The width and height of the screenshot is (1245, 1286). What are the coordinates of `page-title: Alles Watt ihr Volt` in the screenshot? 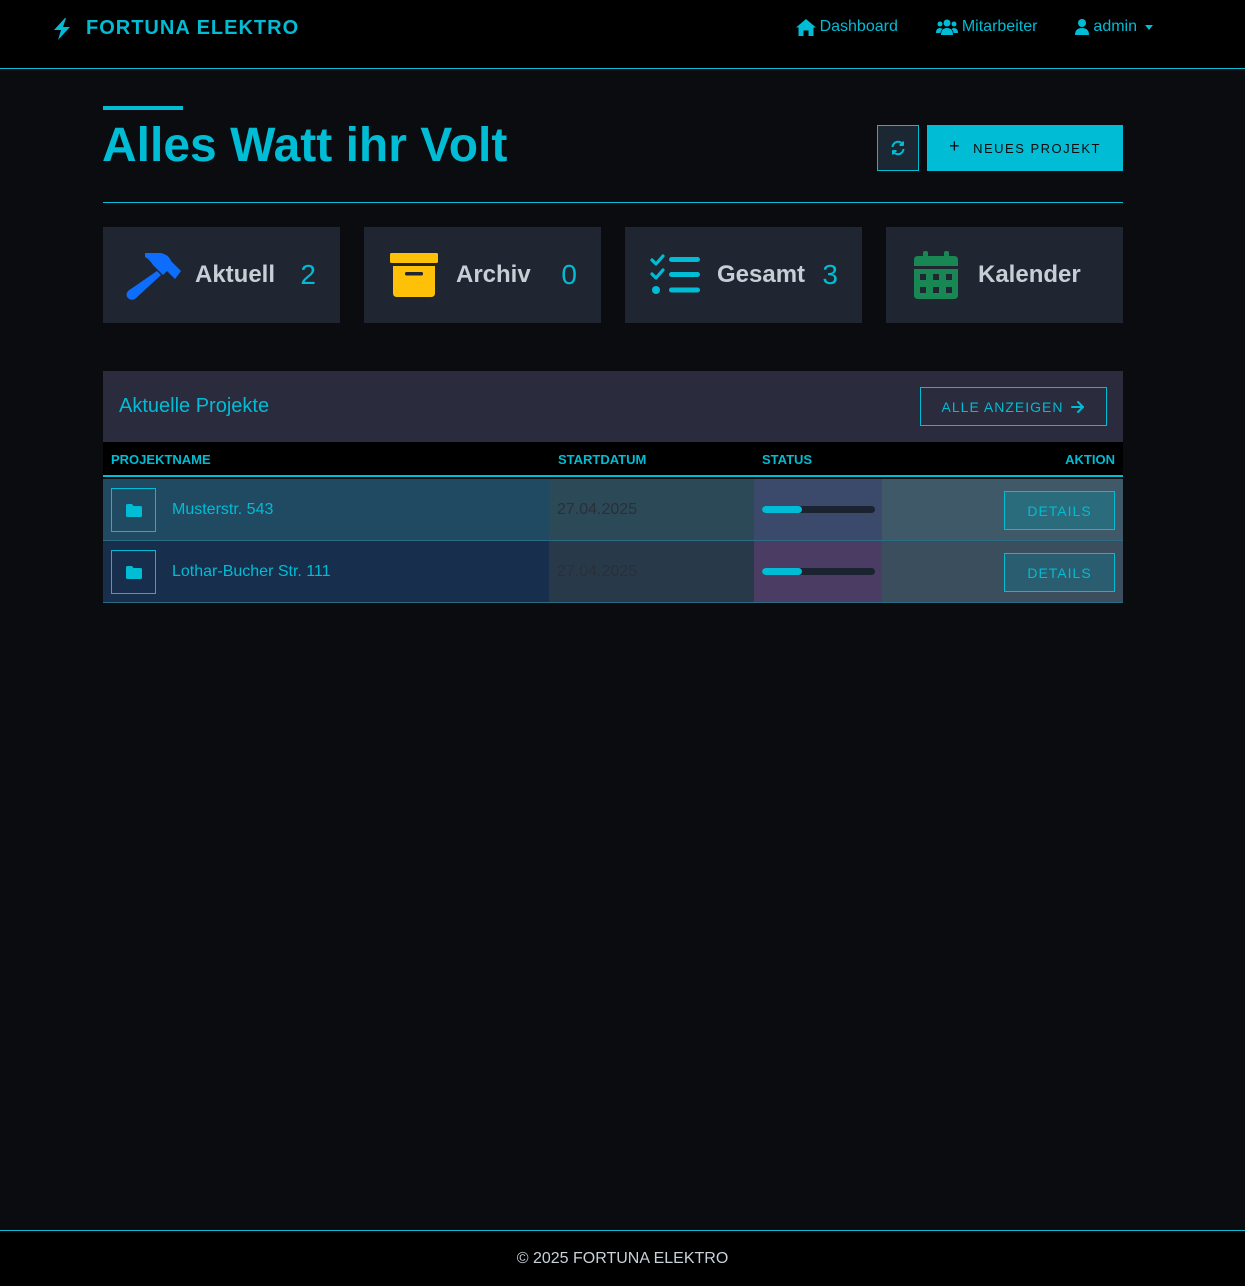 It's located at (305, 145).